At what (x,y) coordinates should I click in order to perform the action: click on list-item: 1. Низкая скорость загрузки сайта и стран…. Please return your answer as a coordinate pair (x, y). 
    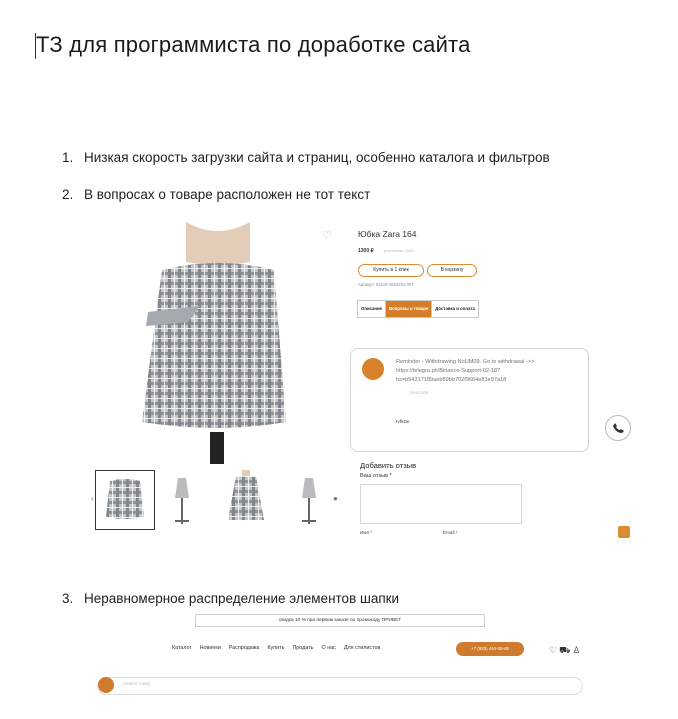
    Looking at the image, I should click on (306, 157).